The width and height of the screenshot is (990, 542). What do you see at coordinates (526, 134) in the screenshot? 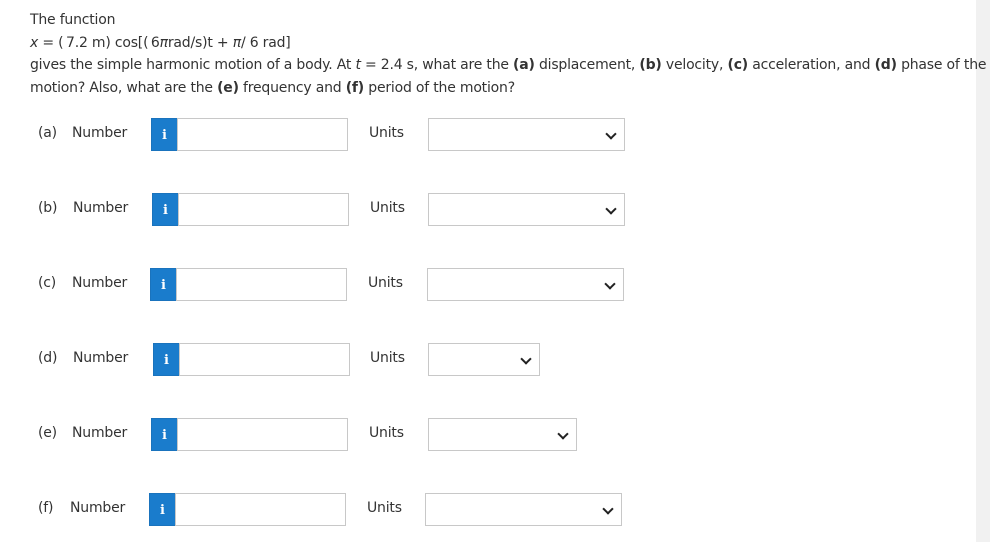
I see `units-select-a` at bounding box center [526, 134].